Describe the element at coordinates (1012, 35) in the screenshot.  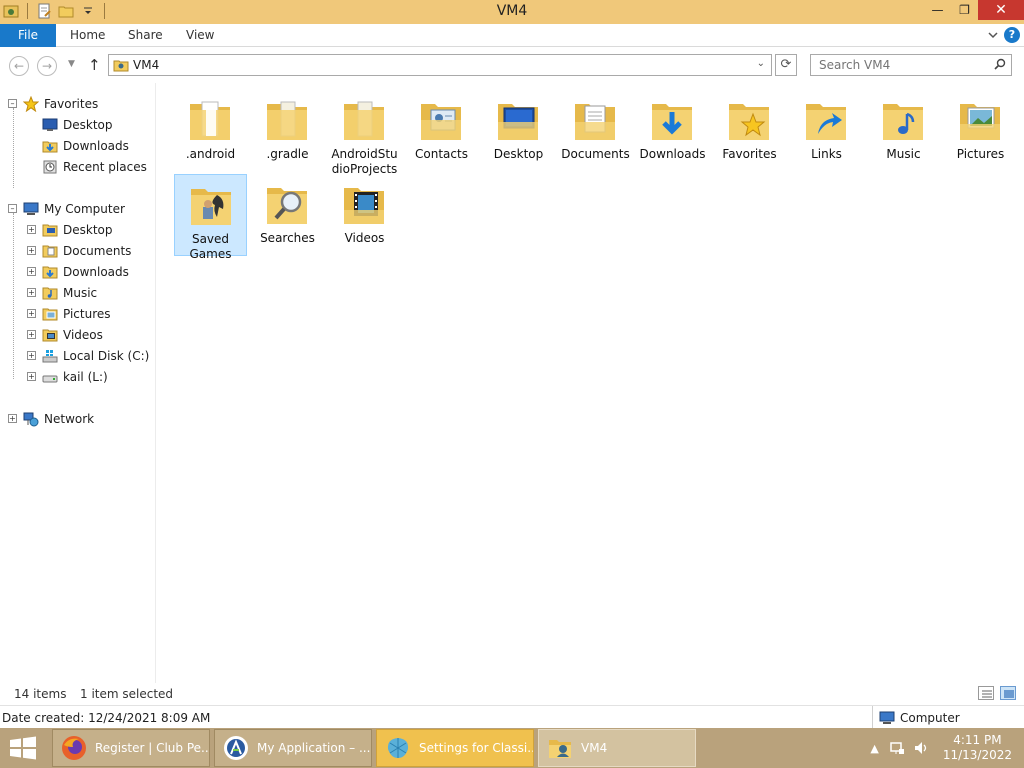
I see `help-icon: ?` at that location.